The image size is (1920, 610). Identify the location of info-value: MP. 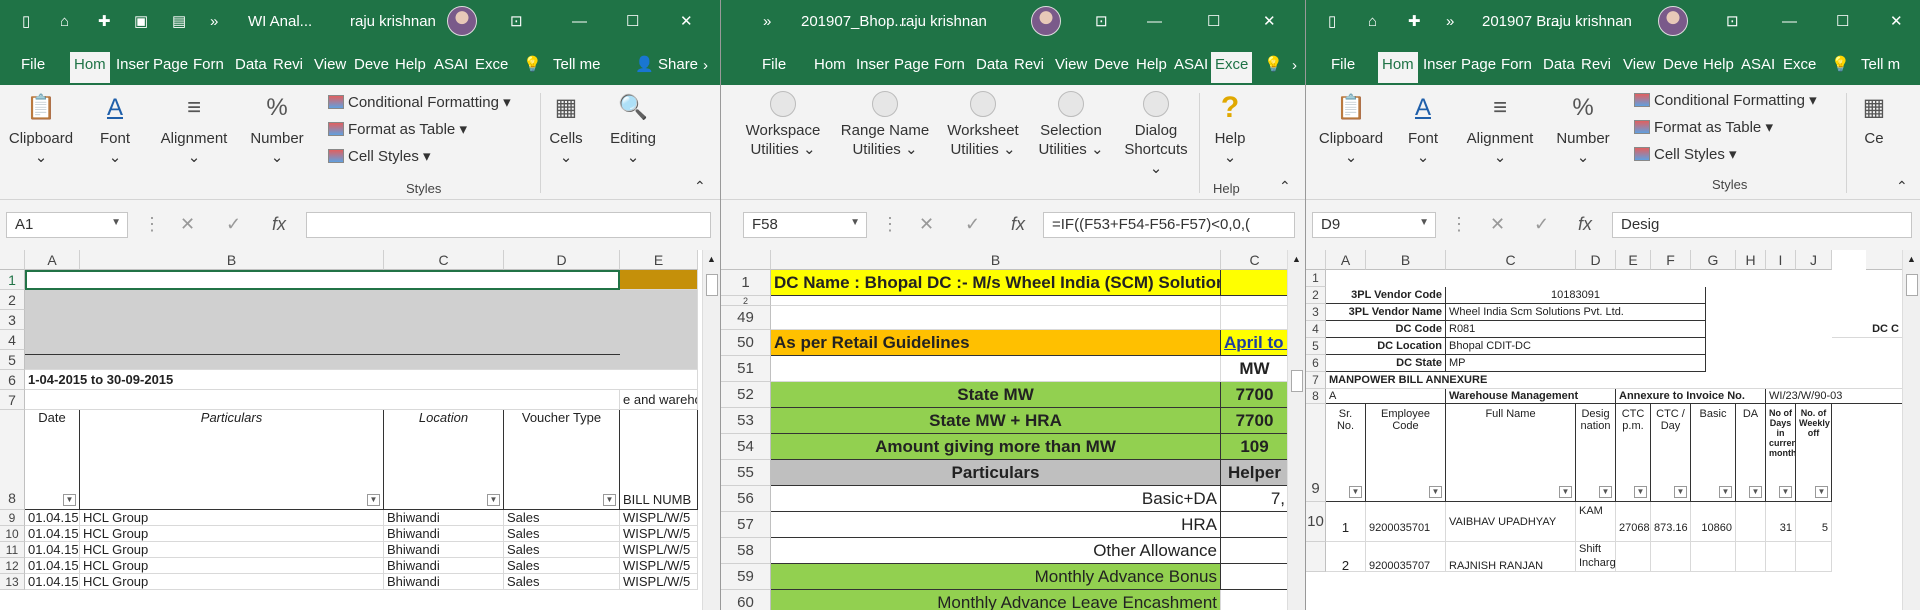
(1576, 363).